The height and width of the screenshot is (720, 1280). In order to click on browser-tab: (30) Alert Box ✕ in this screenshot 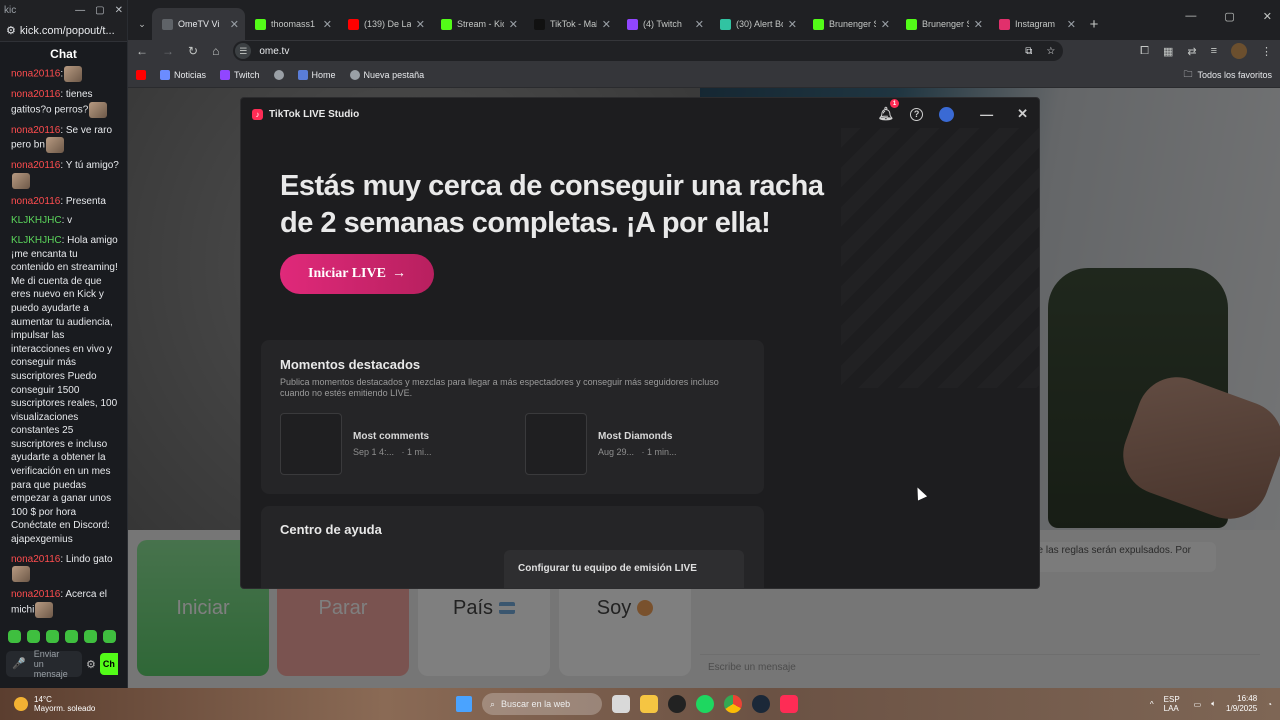, I will do `click(756, 24)`.